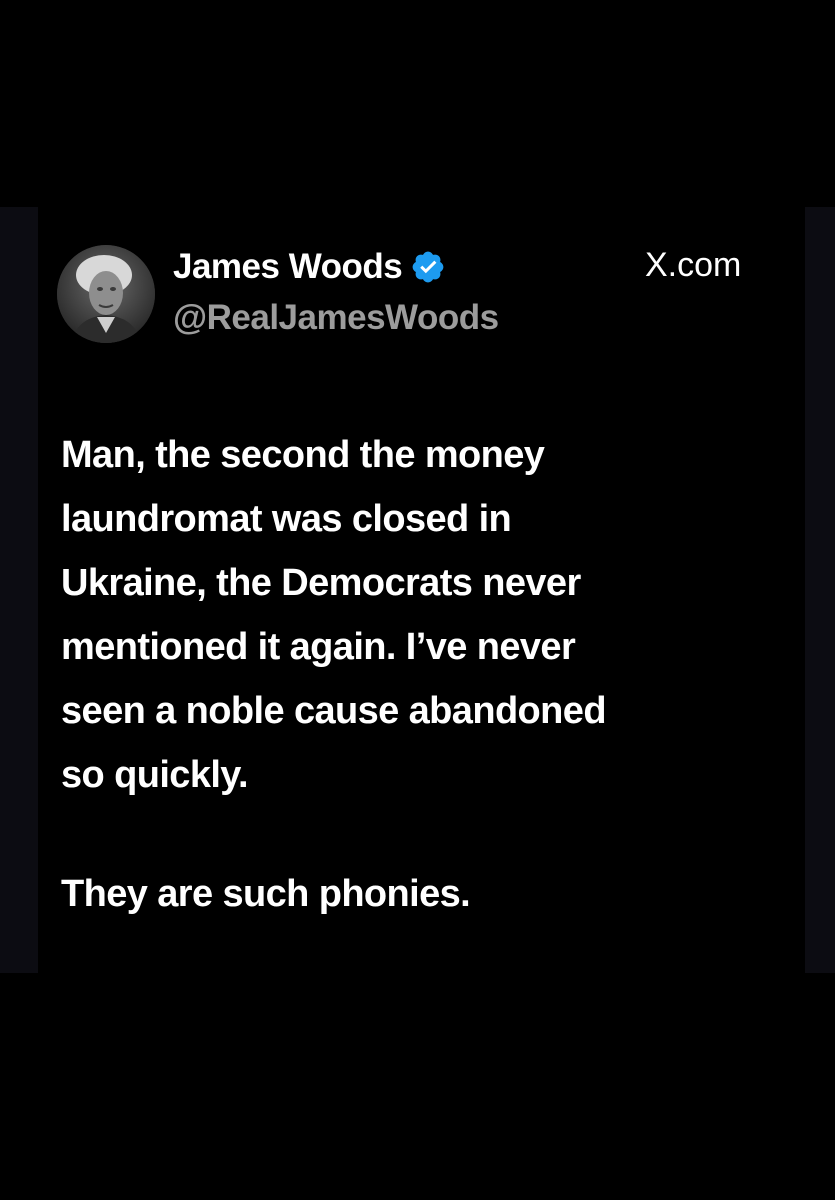  What do you see at coordinates (286, 519) in the screenshot?
I see `post-body-line: laundromat was closed in` at bounding box center [286, 519].